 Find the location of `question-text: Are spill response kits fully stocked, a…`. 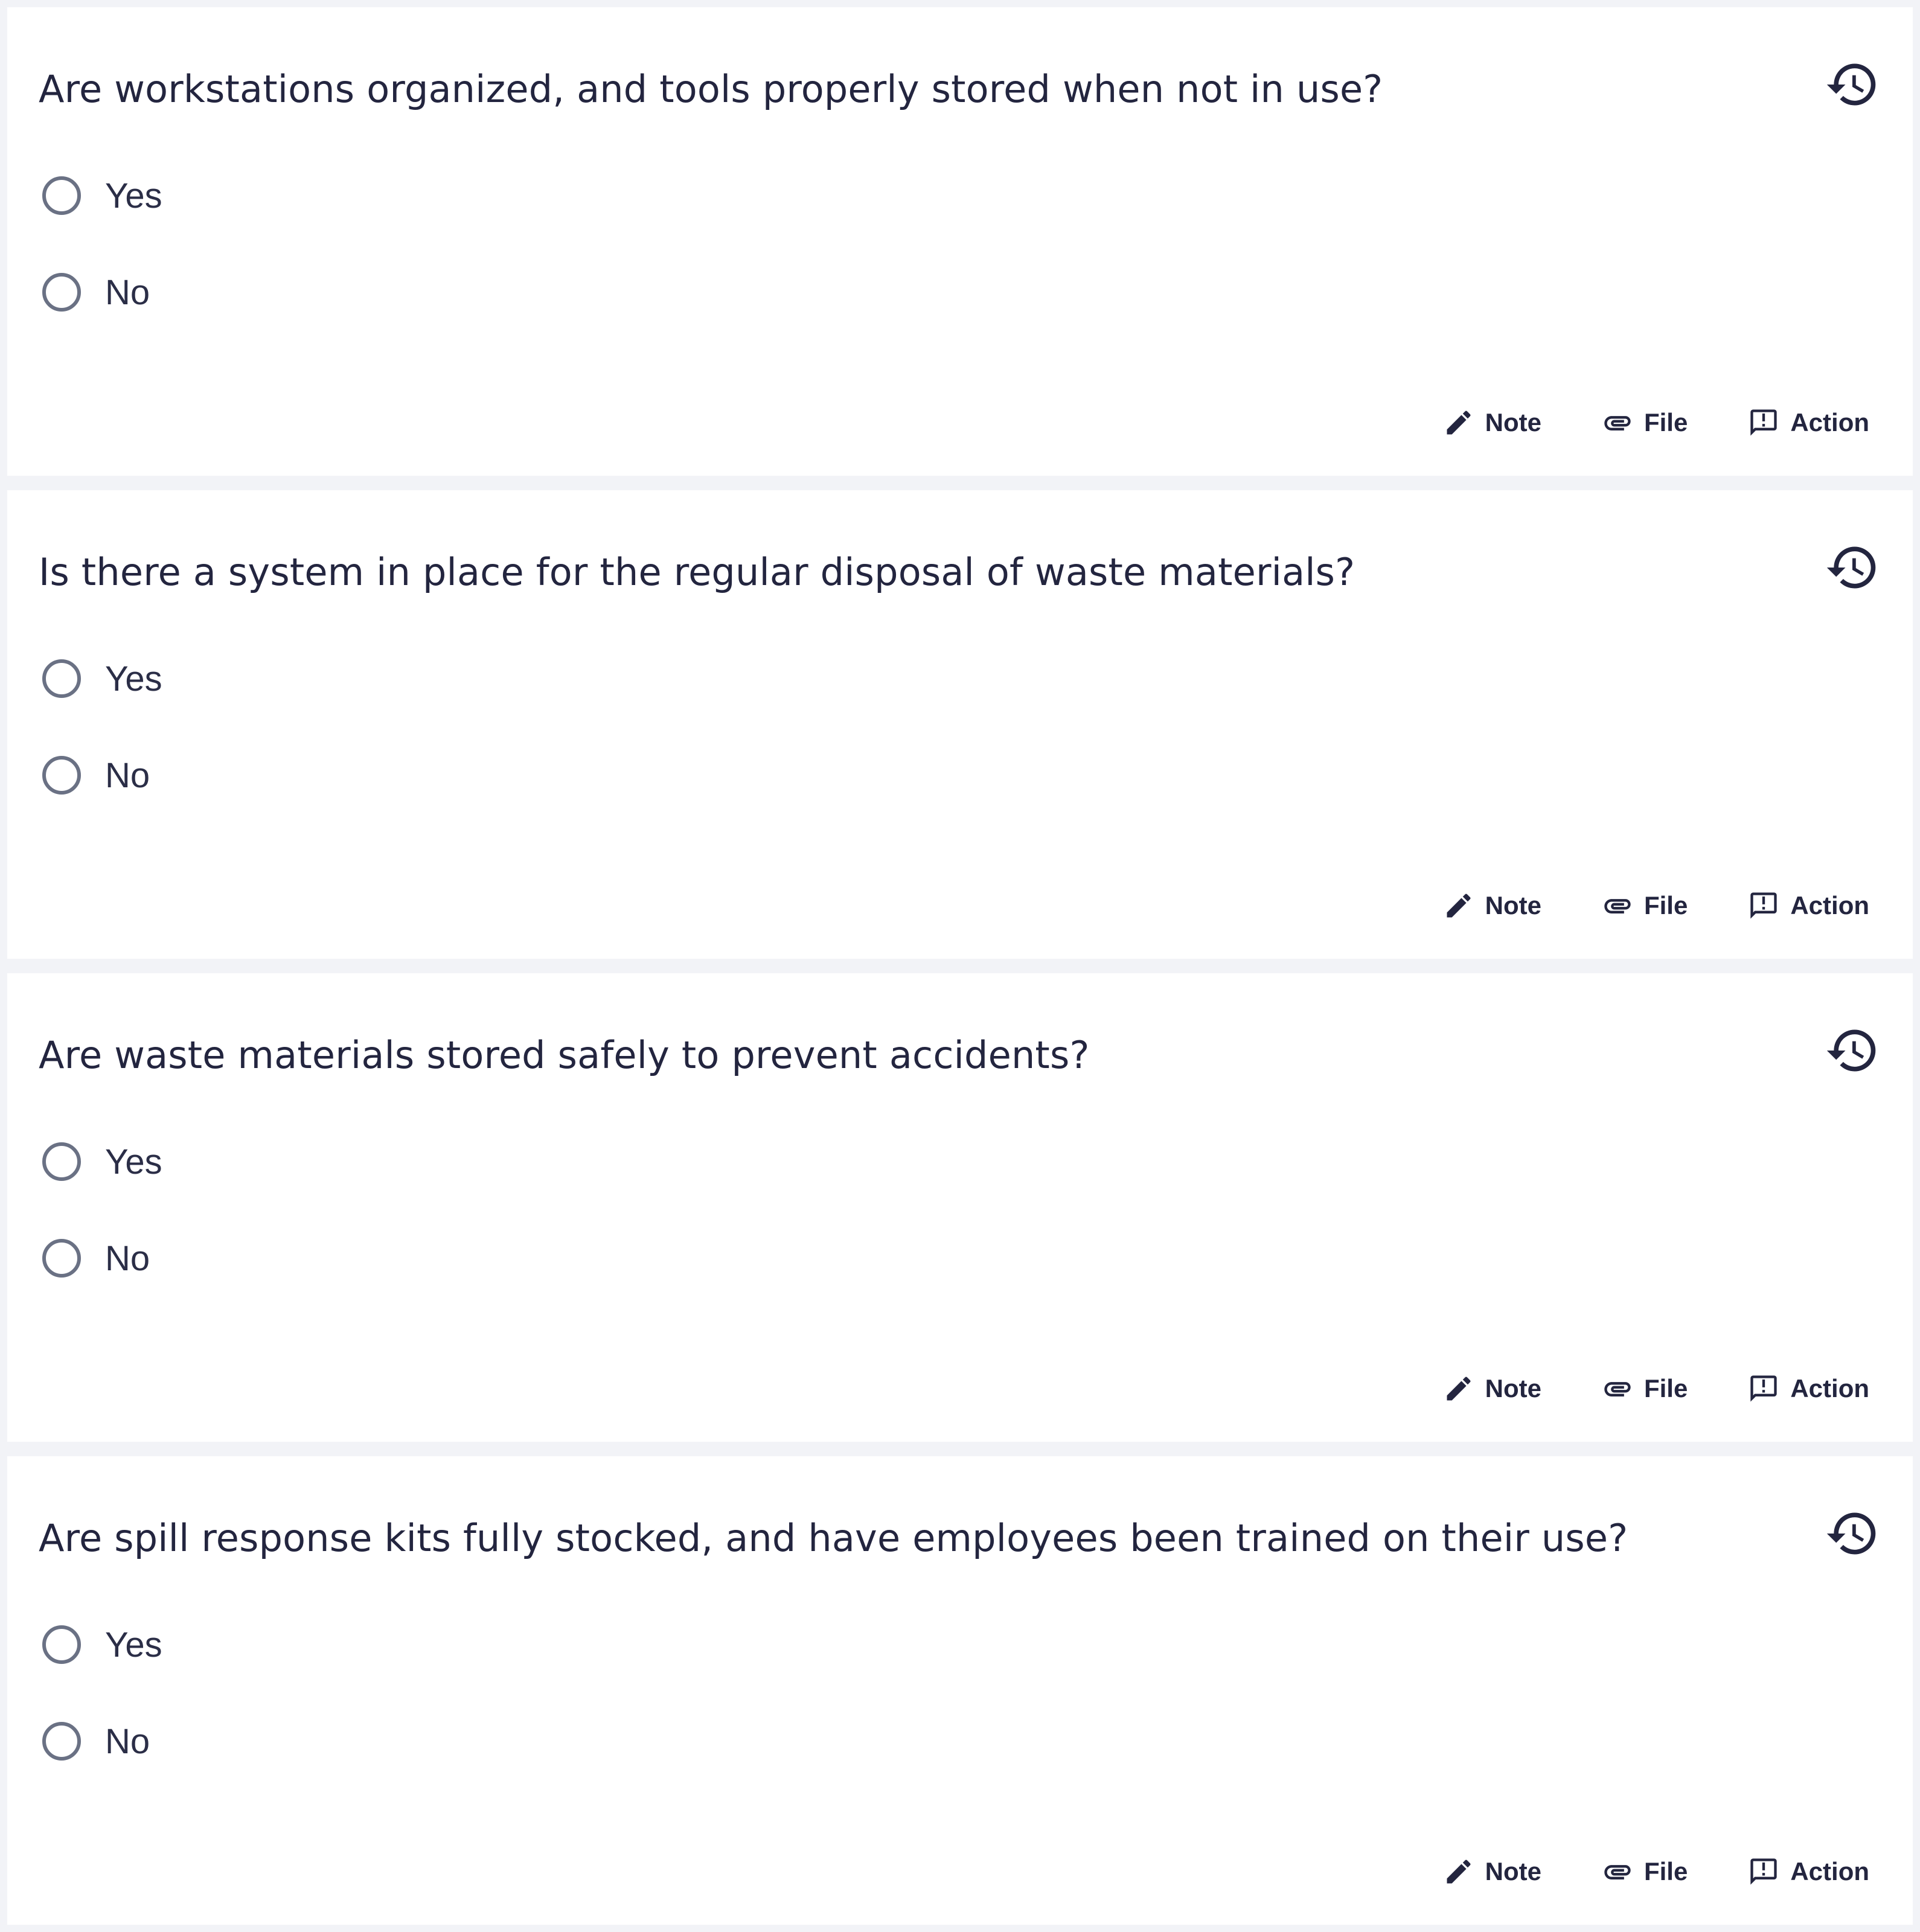

question-text: Are spill response kits fully stocked, a… is located at coordinates (833, 1538).